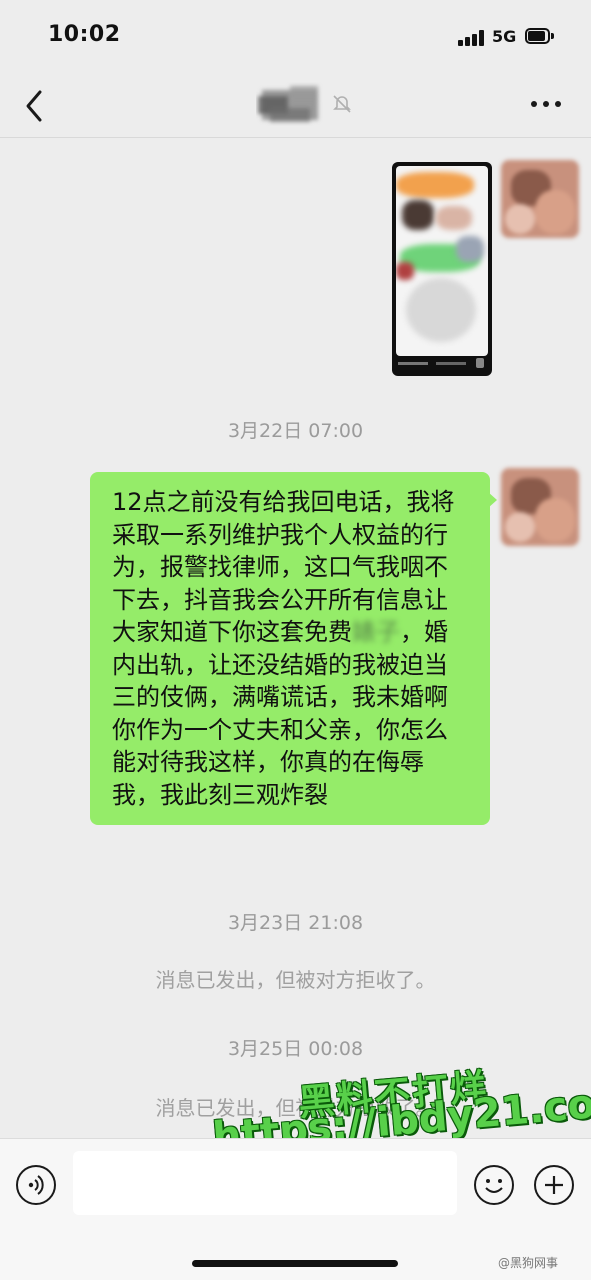  What do you see at coordinates (540, 37) in the screenshot?
I see `battery-icon` at bounding box center [540, 37].